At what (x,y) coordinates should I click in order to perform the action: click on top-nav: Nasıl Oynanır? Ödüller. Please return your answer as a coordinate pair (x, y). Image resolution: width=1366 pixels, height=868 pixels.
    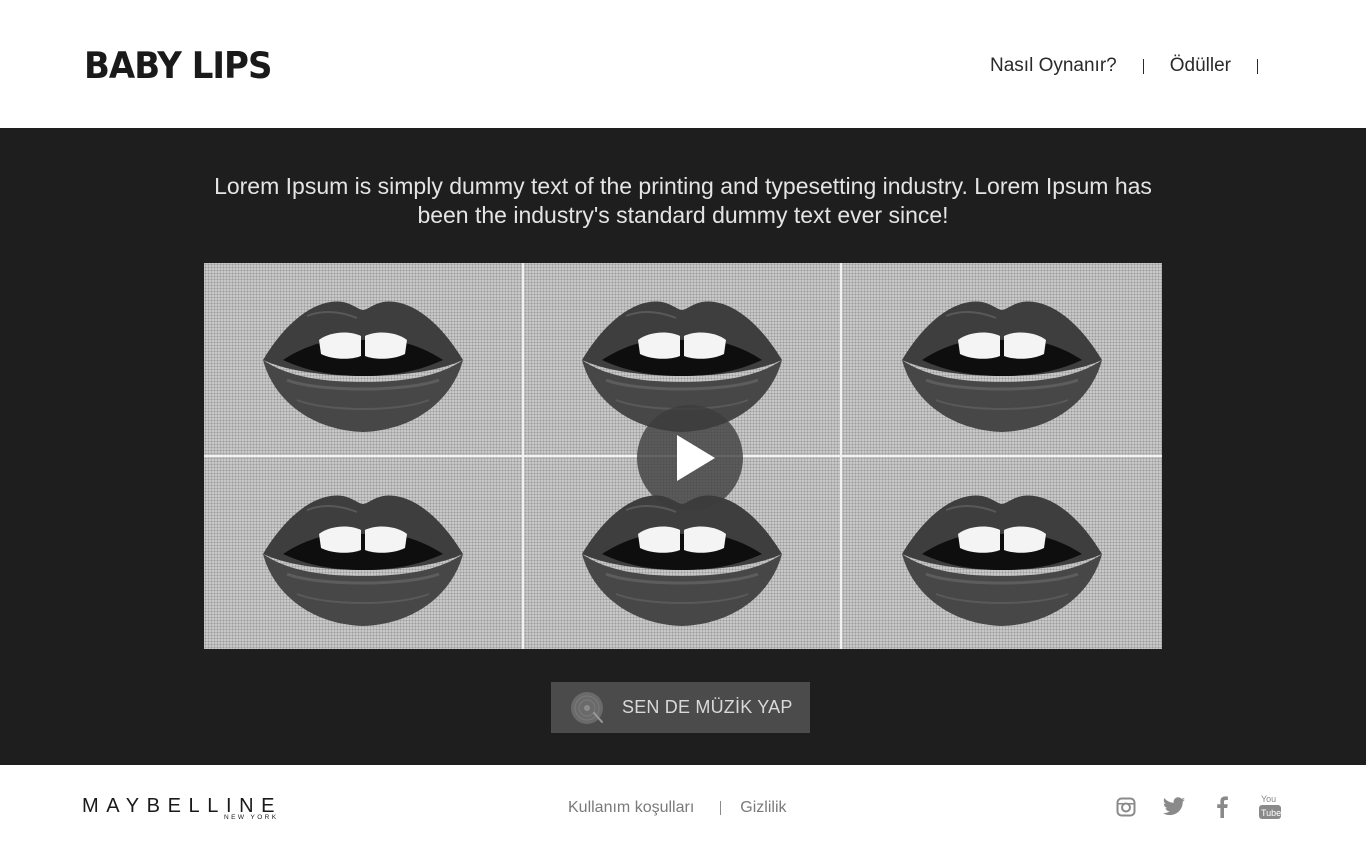
    Looking at the image, I should click on (1137, 66).